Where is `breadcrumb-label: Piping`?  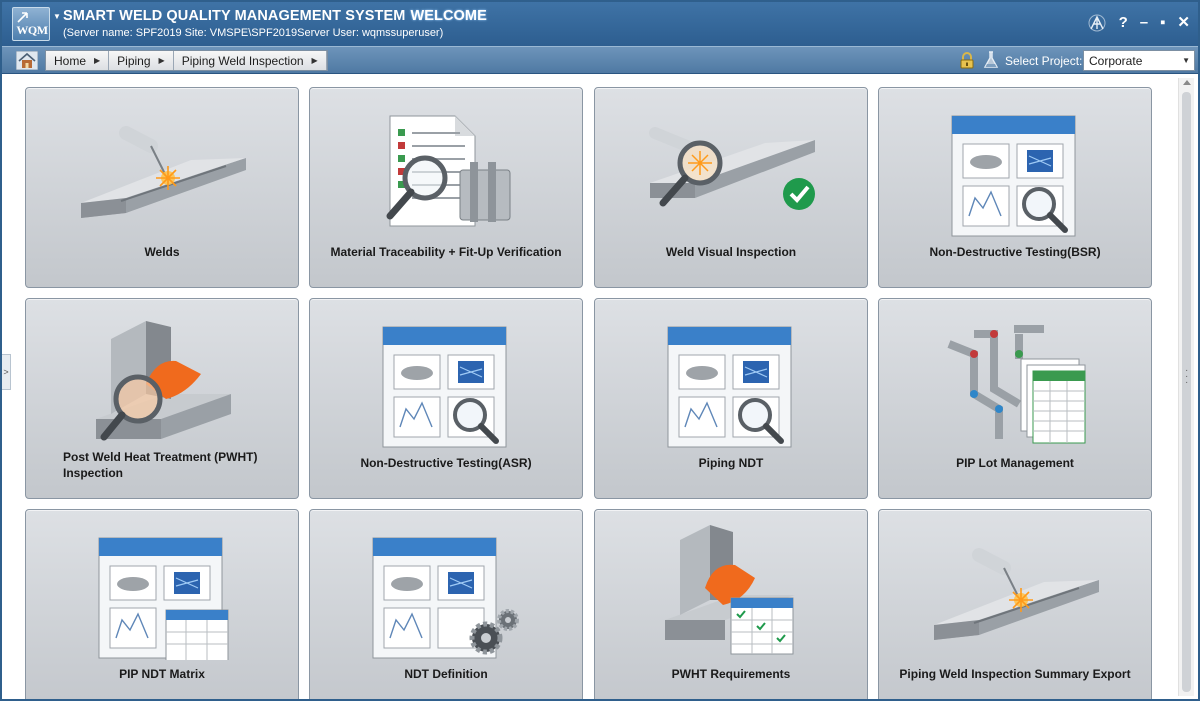 breadcrumb-label: Piping is located at coordinates (134, 60).